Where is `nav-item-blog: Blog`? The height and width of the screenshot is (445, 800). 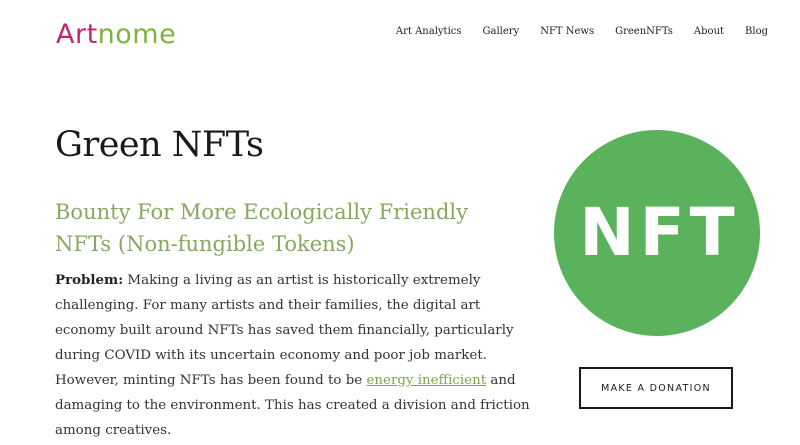 nav-item-blog: Blog is located at coordinates (756, 32).